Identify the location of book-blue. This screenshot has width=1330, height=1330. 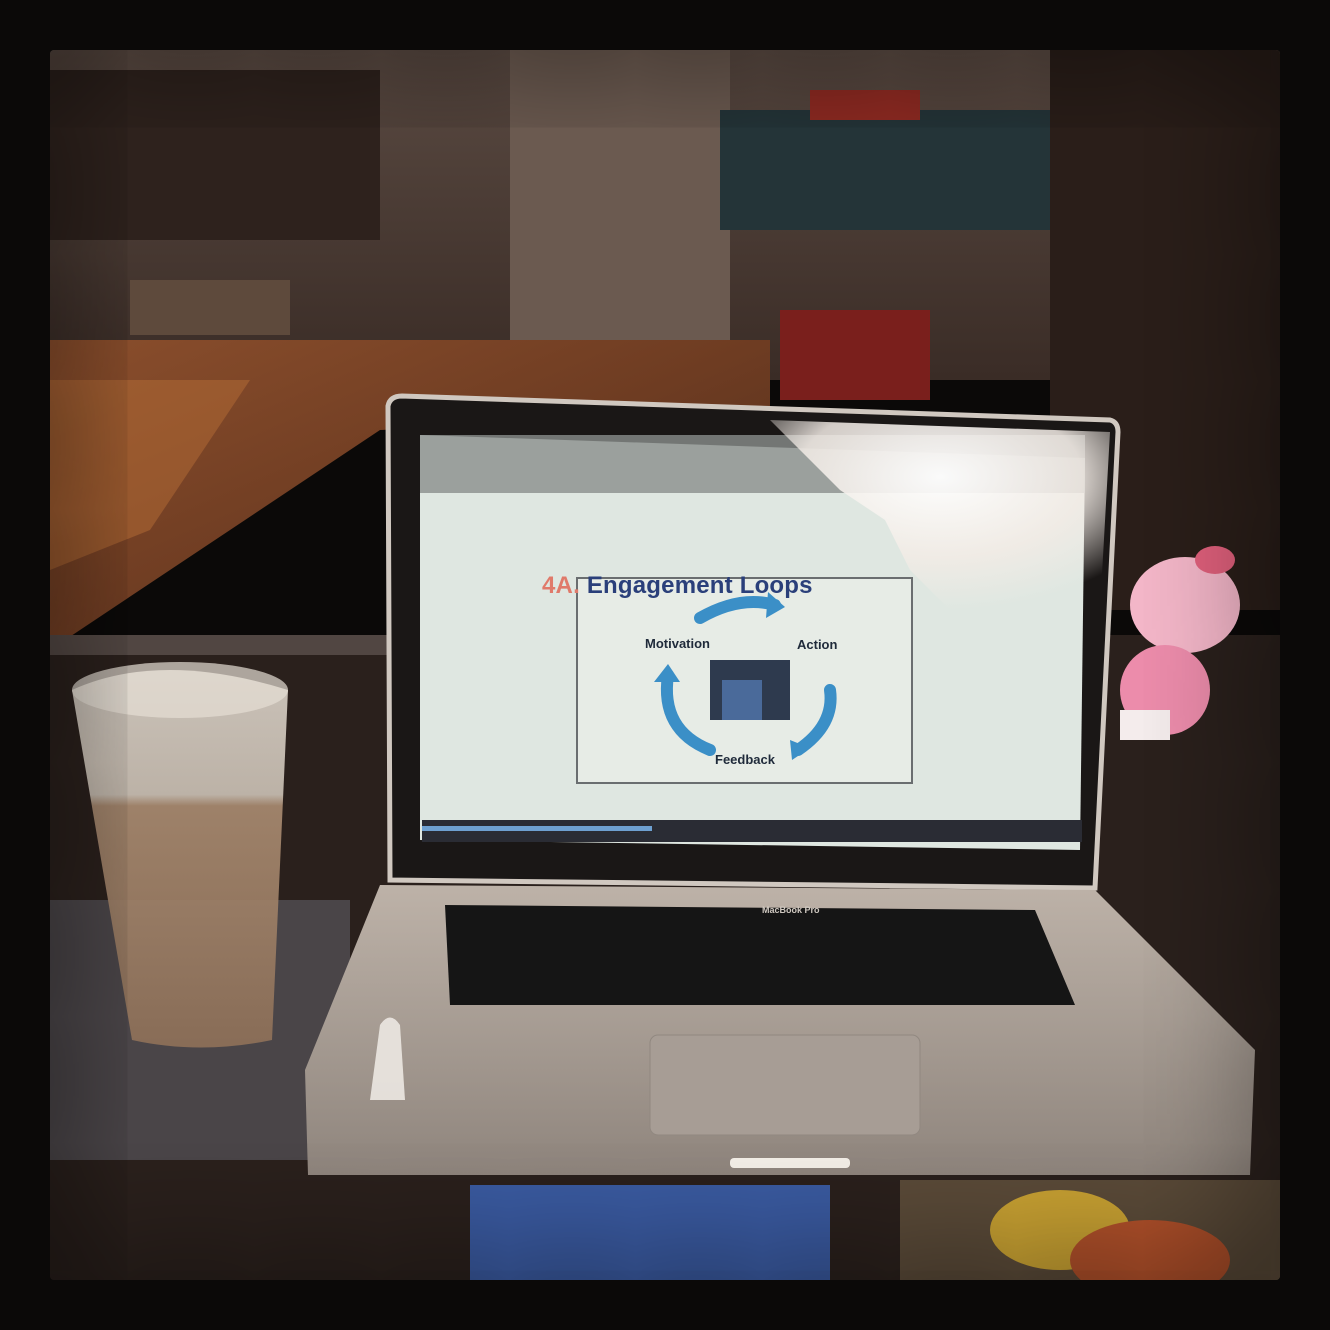
(650, 1232).